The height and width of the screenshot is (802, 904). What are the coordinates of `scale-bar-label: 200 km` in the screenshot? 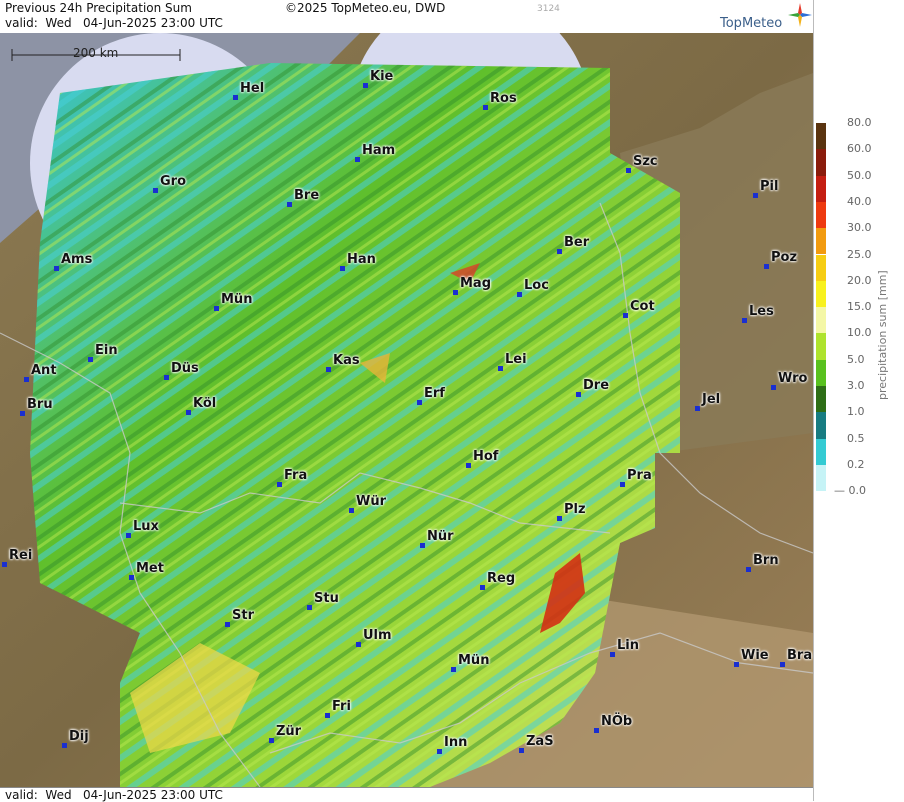 It's located at (96, 53).